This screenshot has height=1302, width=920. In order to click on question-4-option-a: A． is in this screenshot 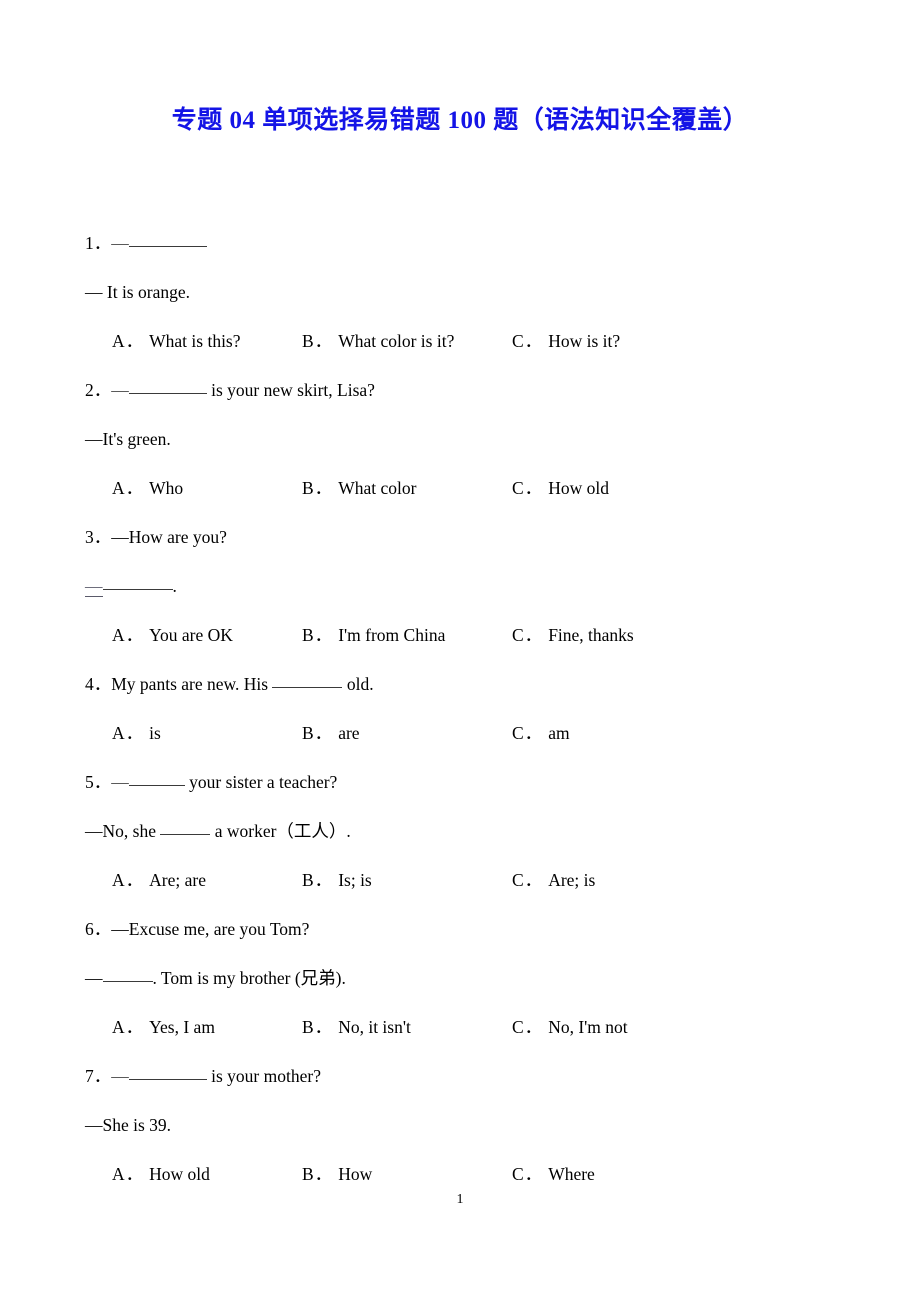, I will do `click(136, 733)`.